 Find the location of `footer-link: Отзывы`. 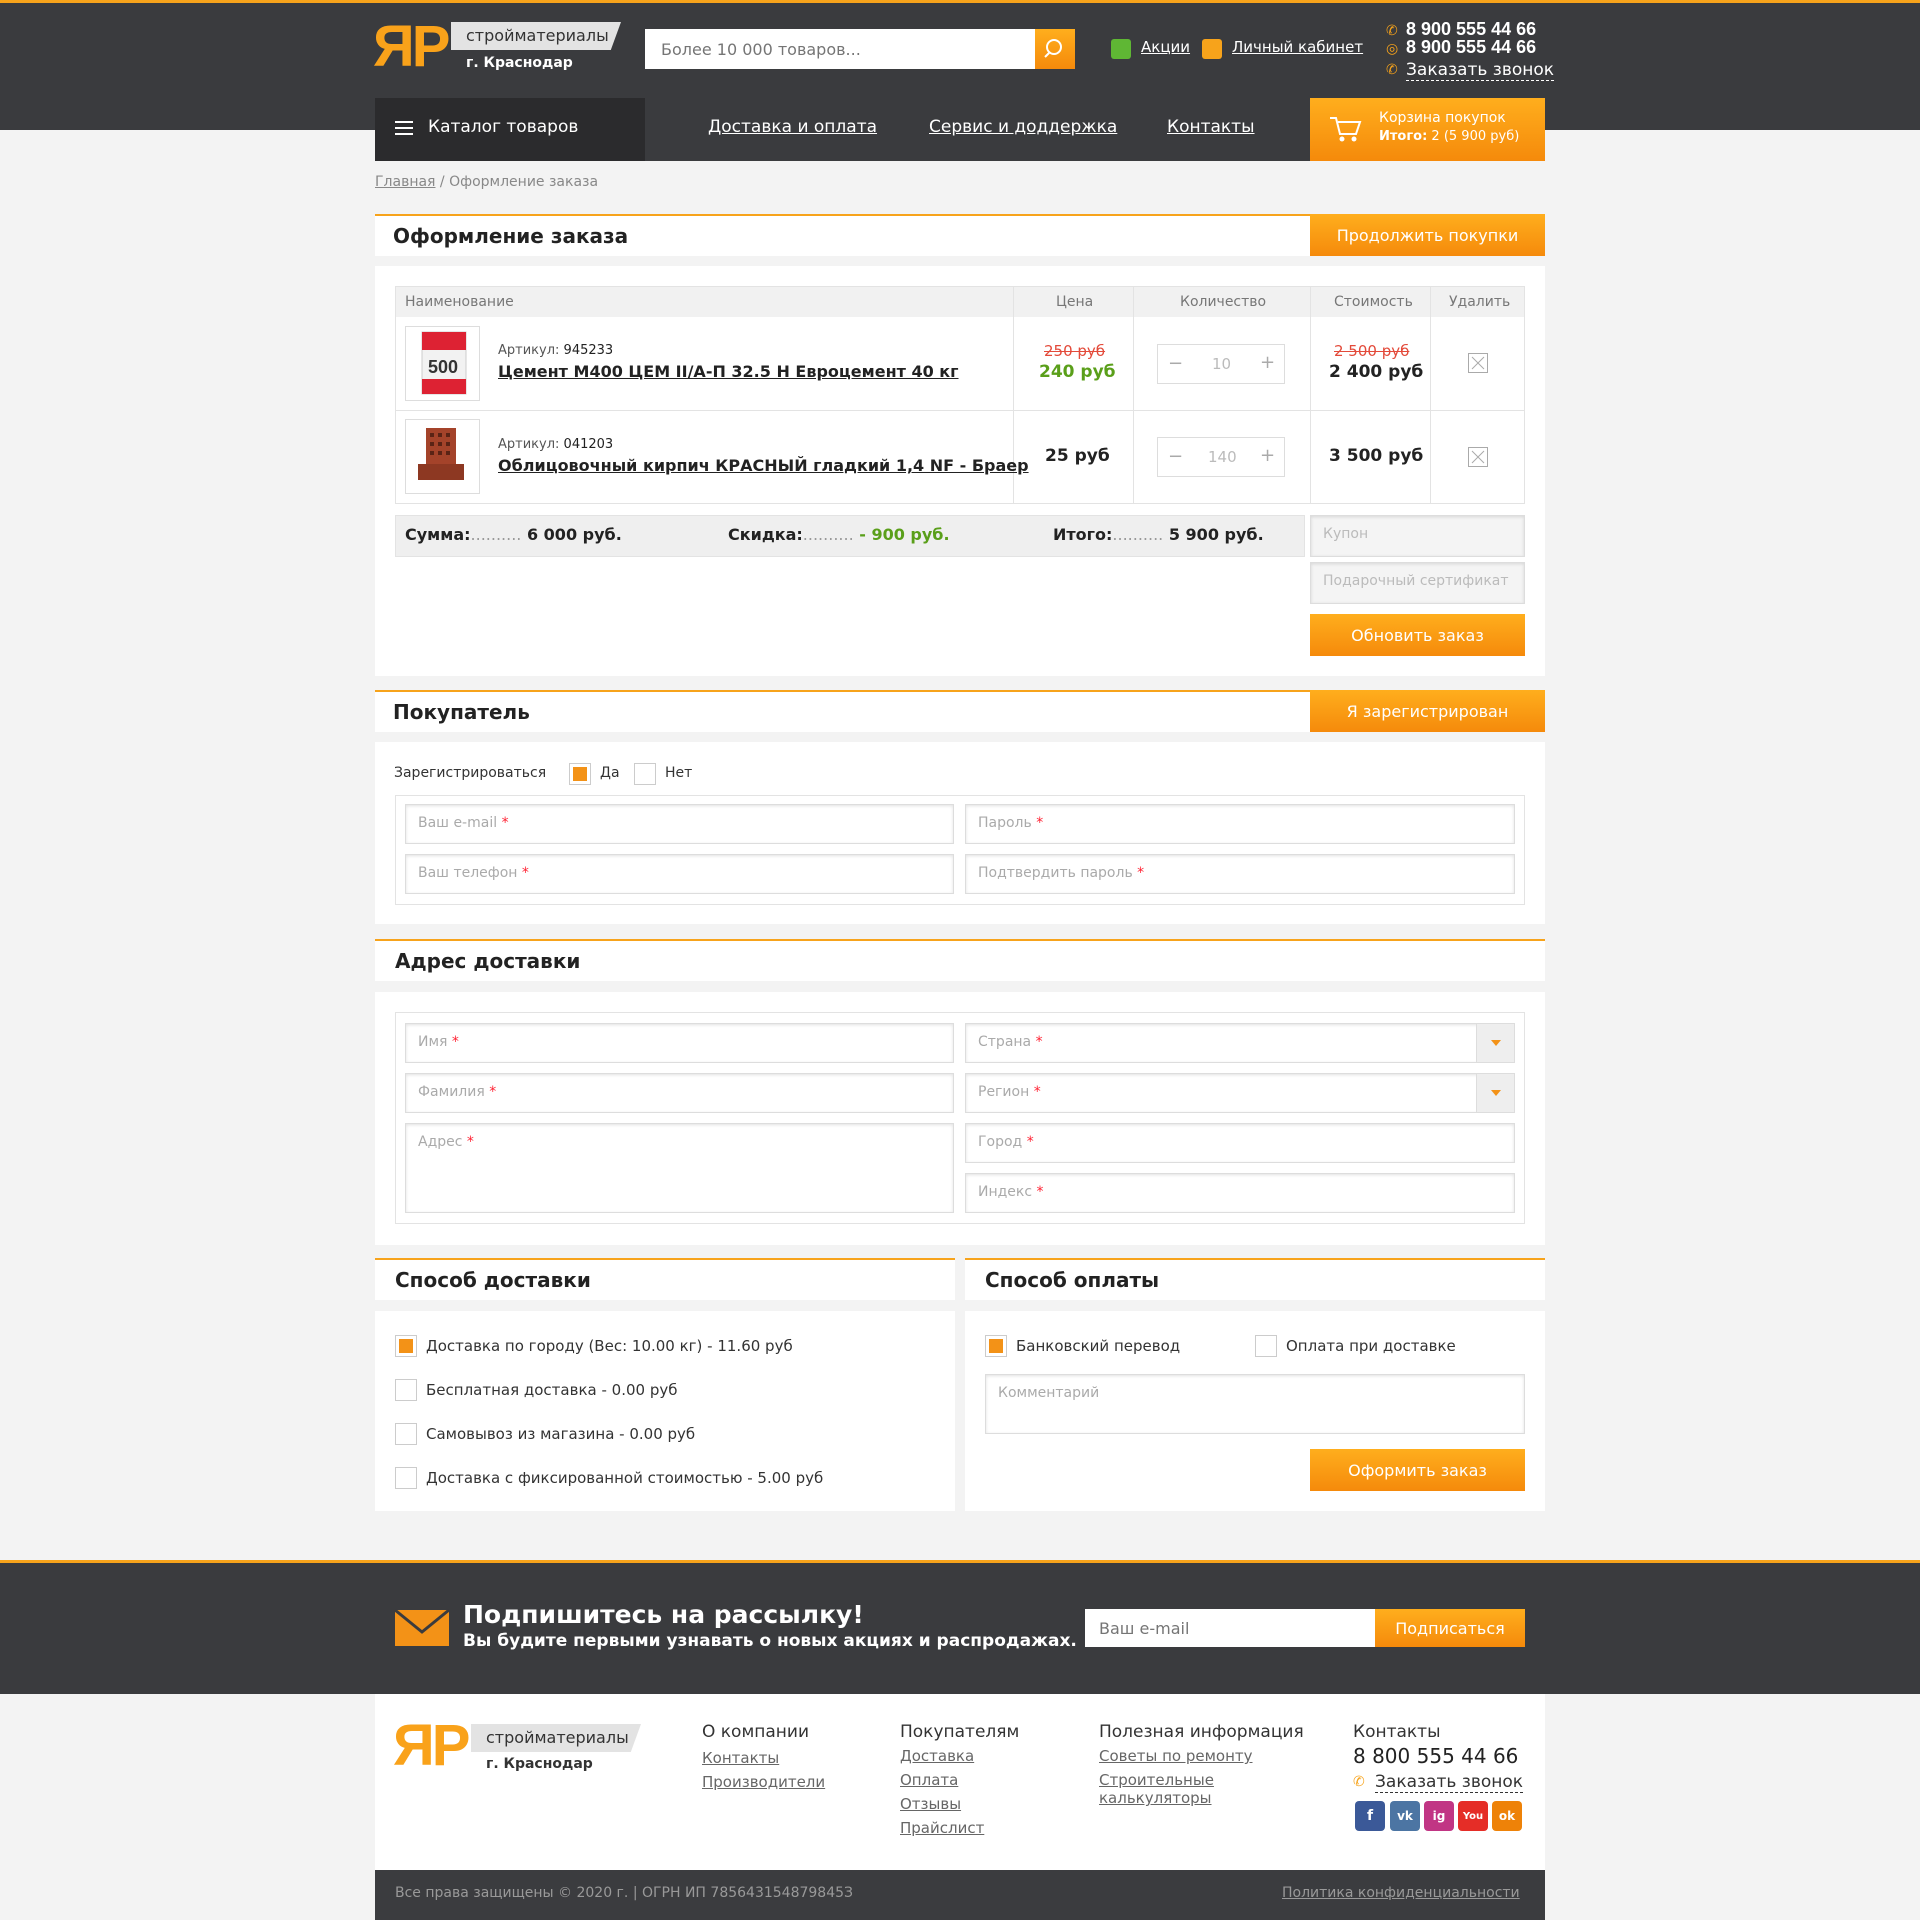

footer-link: Отзывы is located at coordinates (930, 1804).